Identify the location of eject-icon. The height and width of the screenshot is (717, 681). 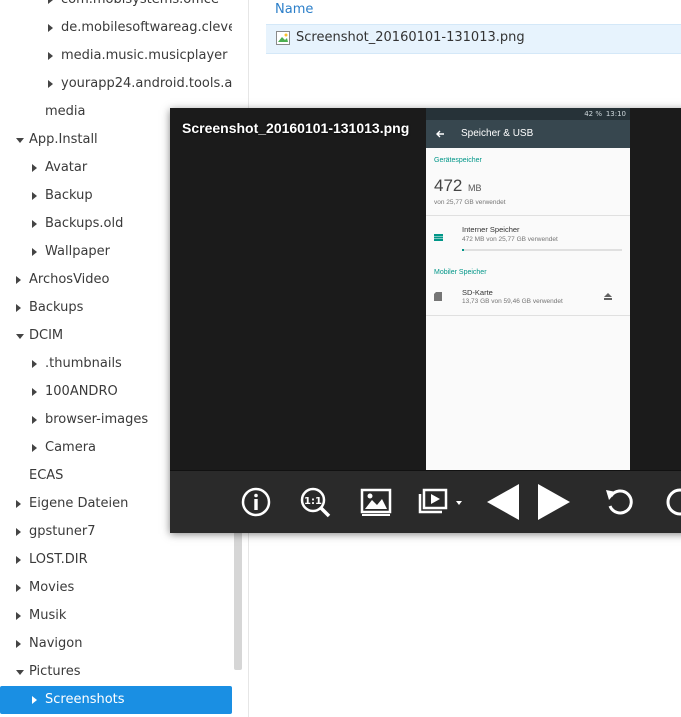
(608, 296).